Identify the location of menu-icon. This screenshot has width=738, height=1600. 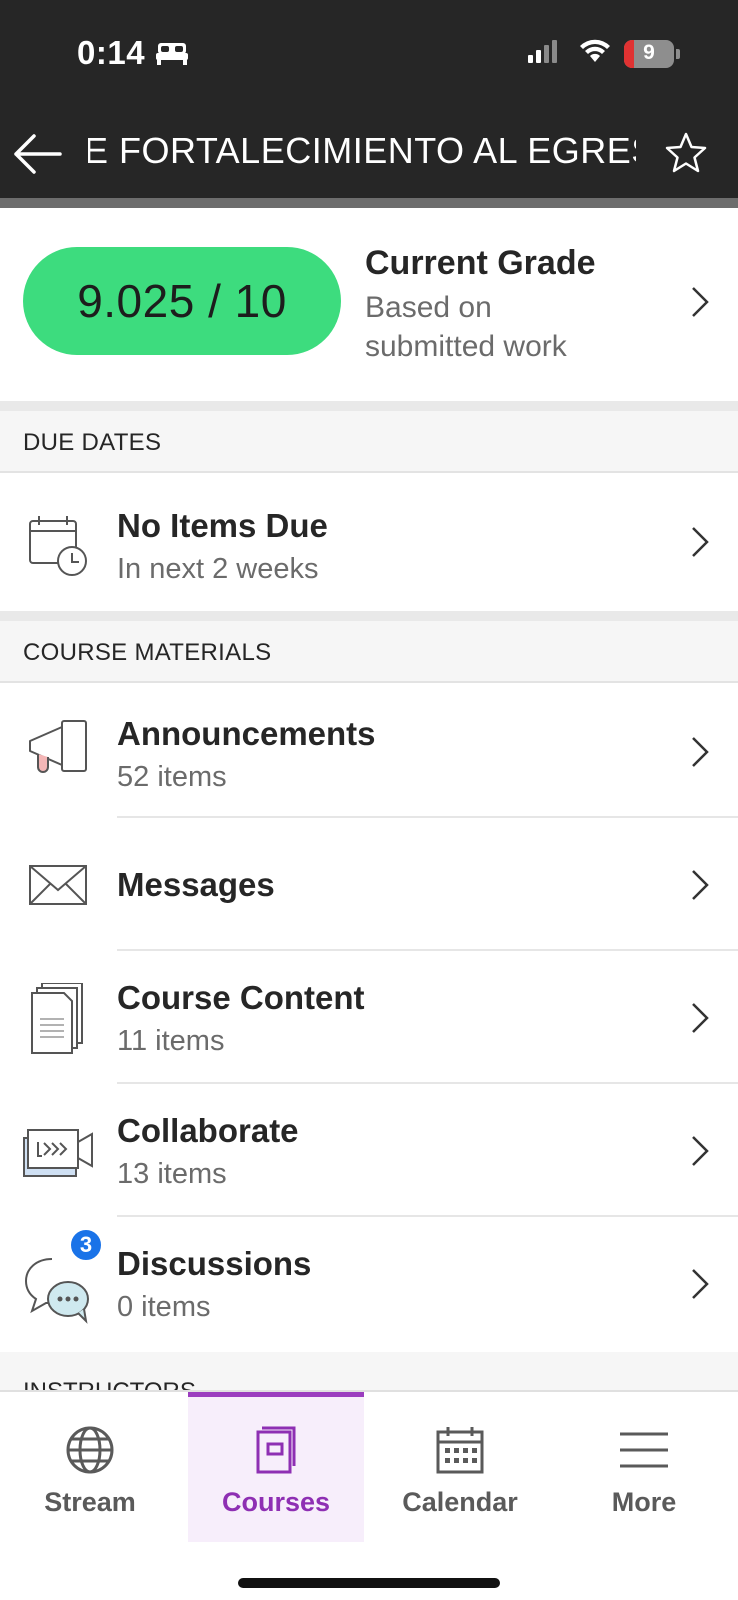
(644, 1450).